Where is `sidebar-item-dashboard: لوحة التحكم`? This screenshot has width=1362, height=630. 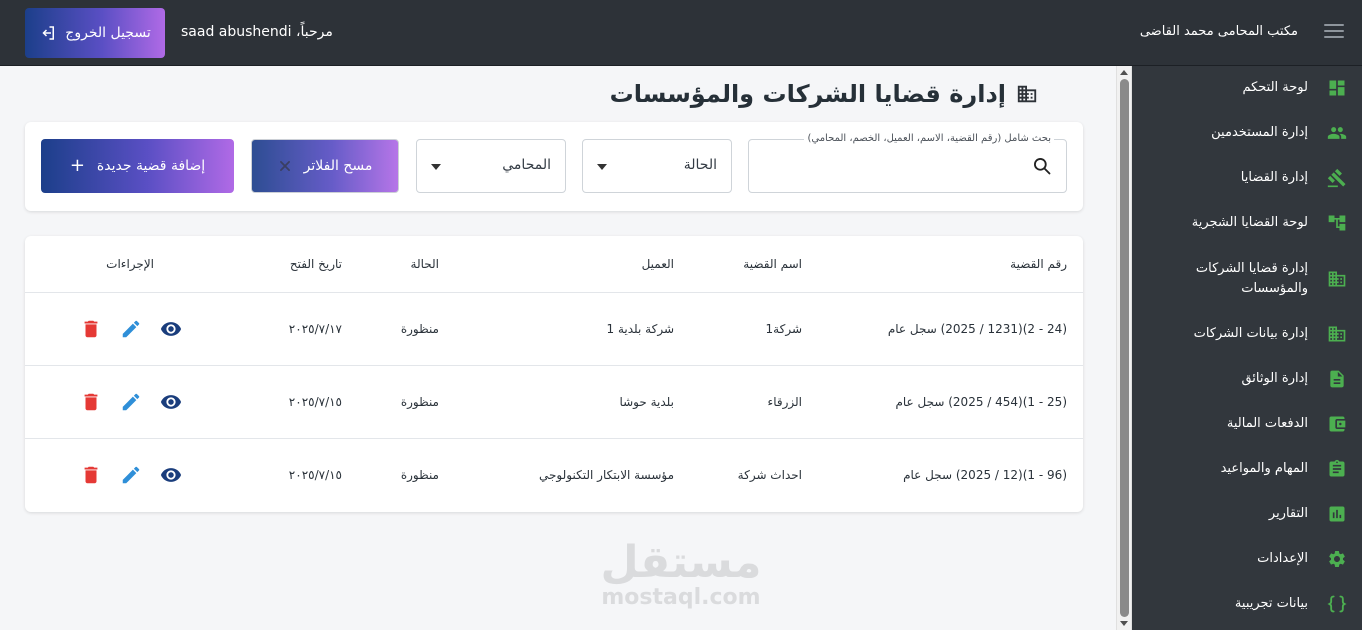 sidebar-item-dashboard: لوحة التحكم is located at coordinates (1247, 88).